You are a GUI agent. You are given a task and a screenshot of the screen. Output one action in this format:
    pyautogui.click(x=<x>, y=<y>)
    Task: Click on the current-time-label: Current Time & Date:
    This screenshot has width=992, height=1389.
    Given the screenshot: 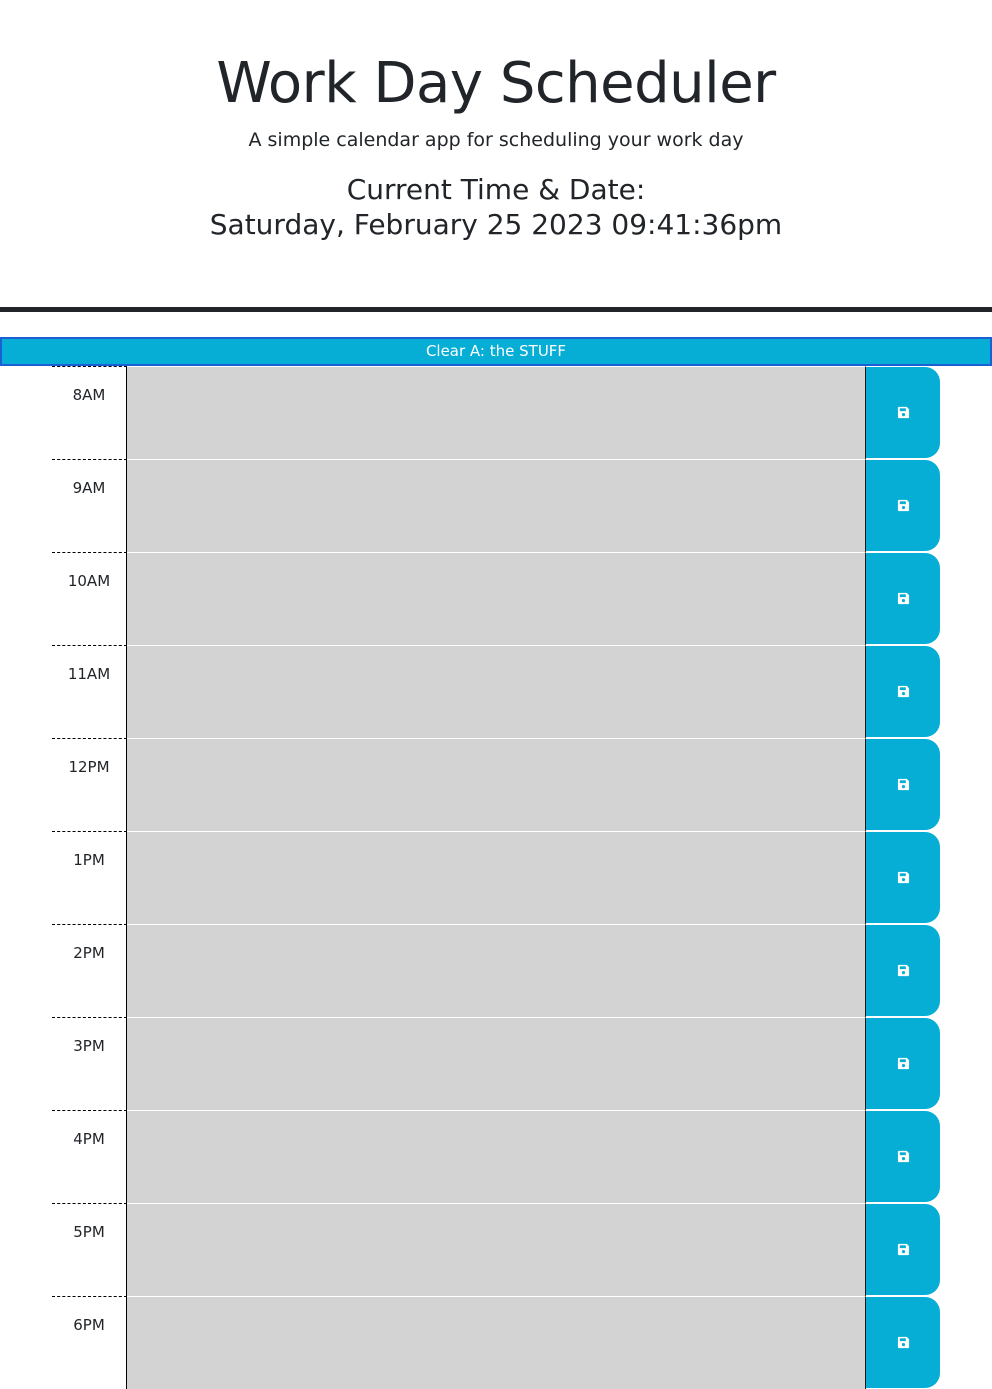 What is the action you would take?
    pyautogui.click(x=496, y=189)
    